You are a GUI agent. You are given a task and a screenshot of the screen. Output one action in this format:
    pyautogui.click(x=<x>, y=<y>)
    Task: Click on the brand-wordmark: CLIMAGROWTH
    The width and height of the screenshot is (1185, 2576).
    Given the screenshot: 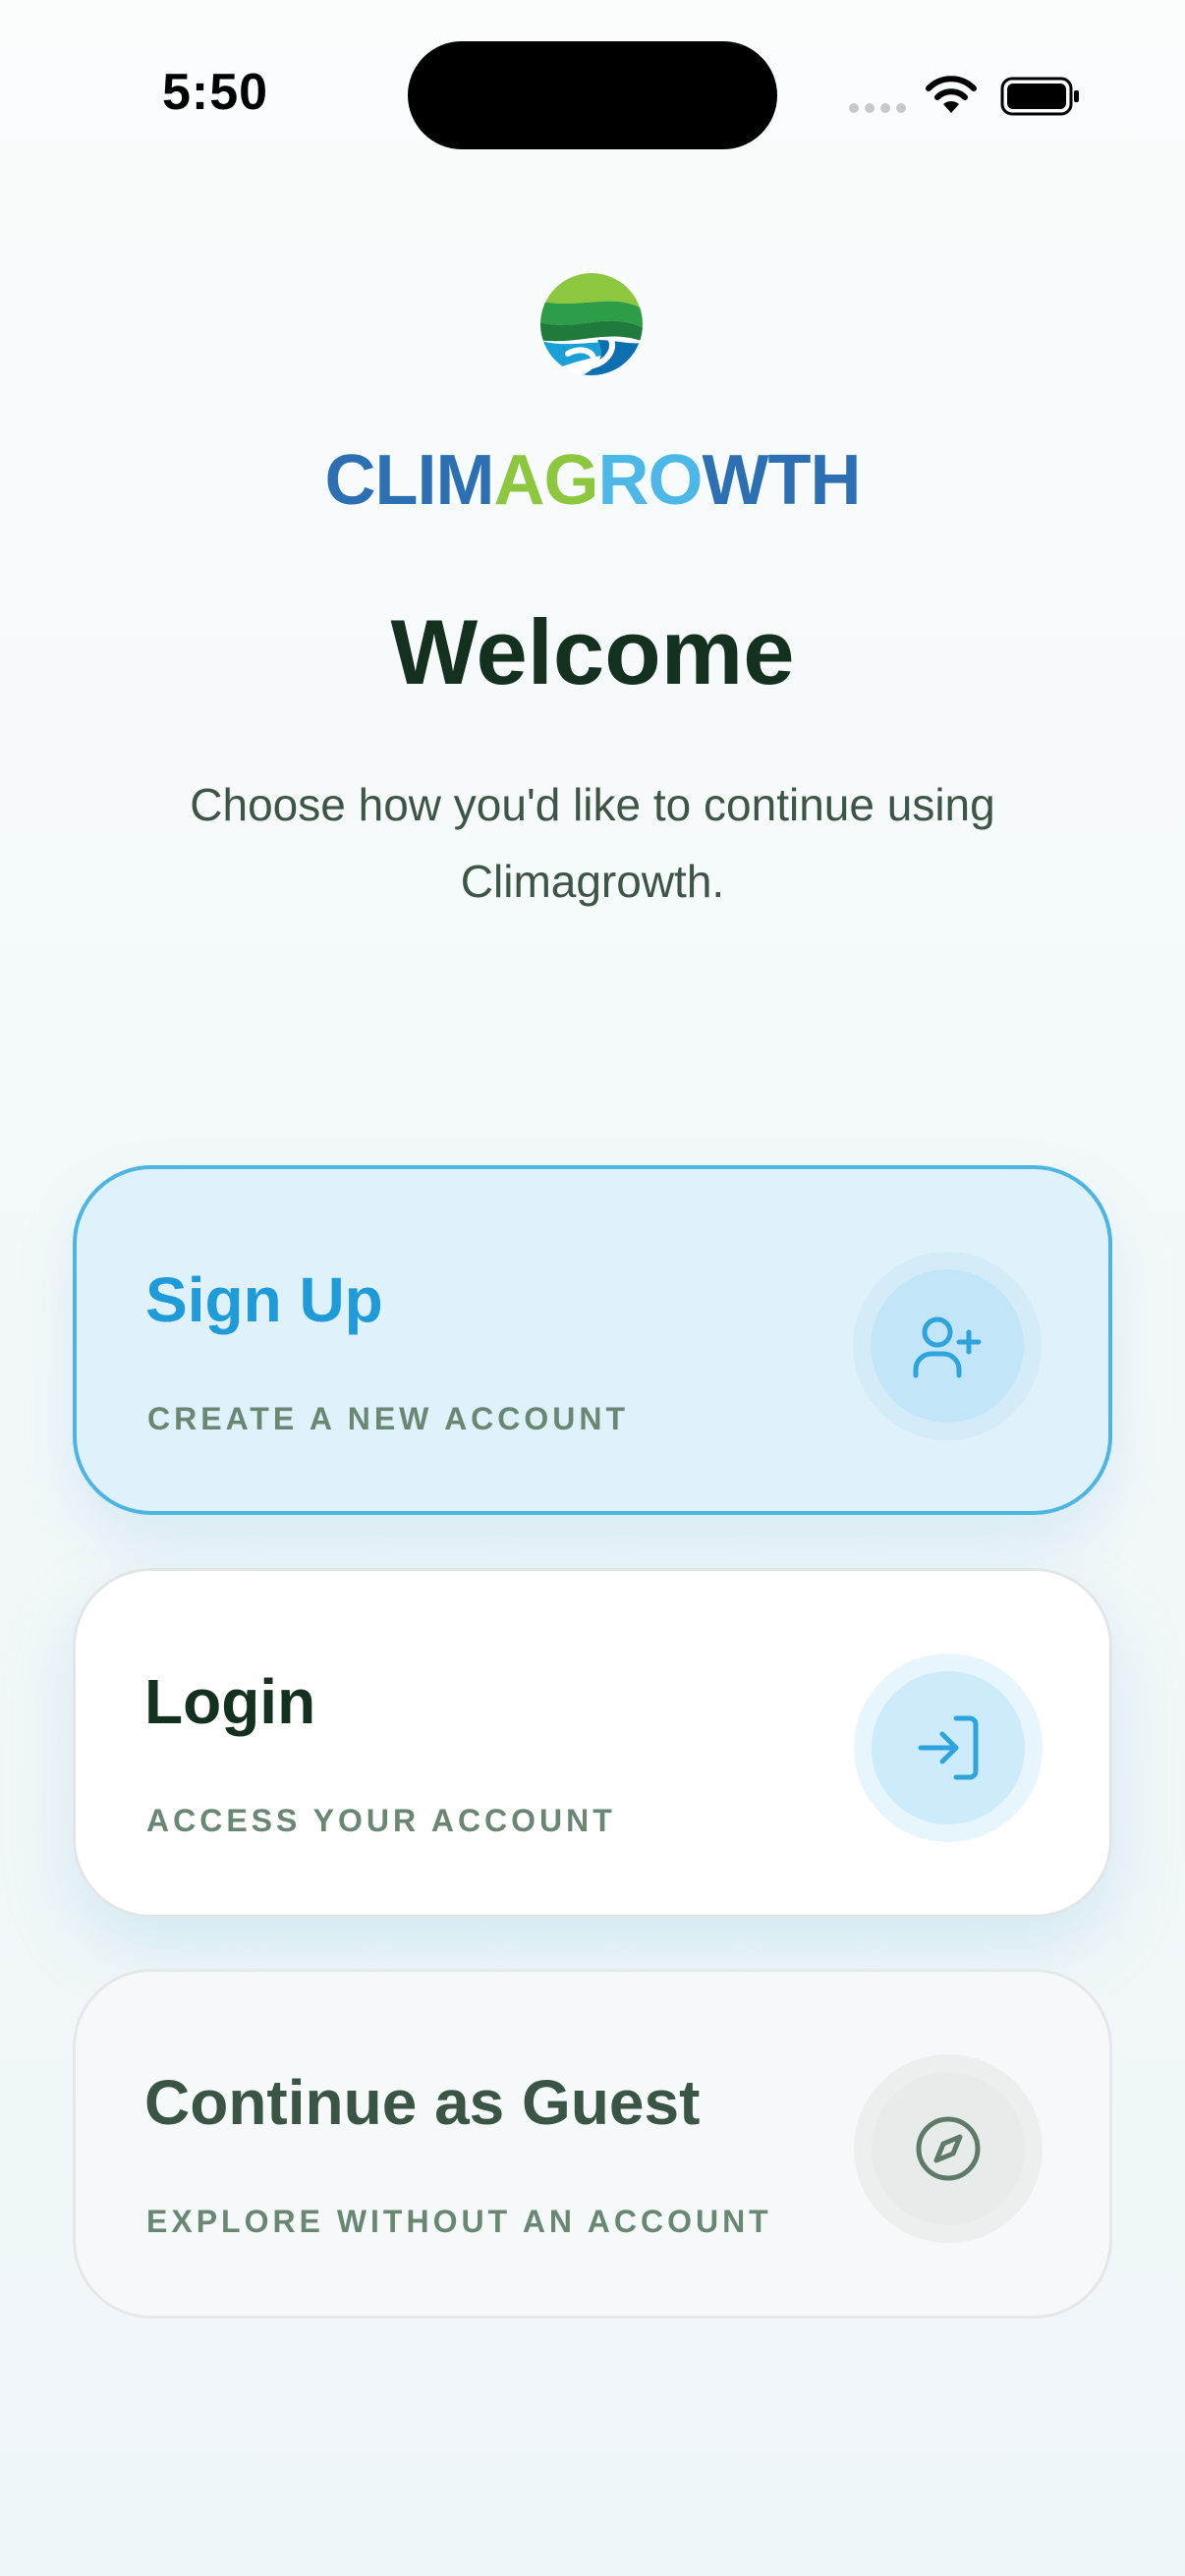 What is the action you would take?
    pyautogui.click(x=592, y=480)
    